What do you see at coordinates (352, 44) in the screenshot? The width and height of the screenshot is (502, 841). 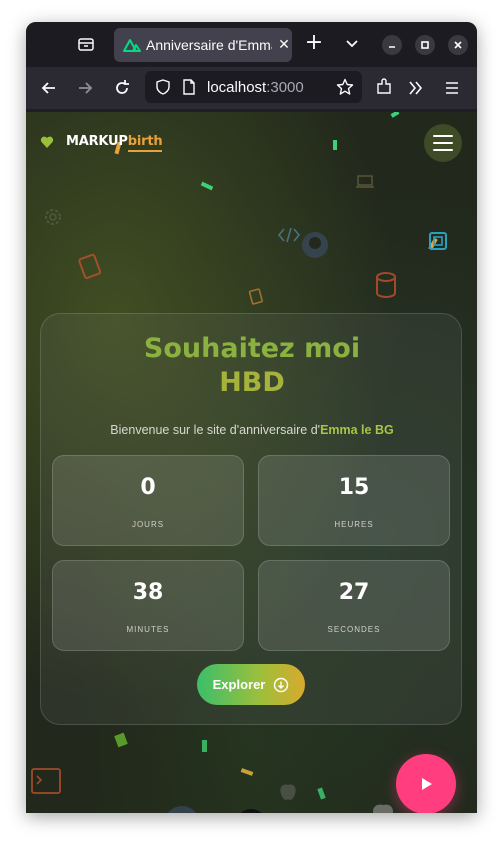 I see `list-all-tabs-icon` at bounding box center [352, 44].